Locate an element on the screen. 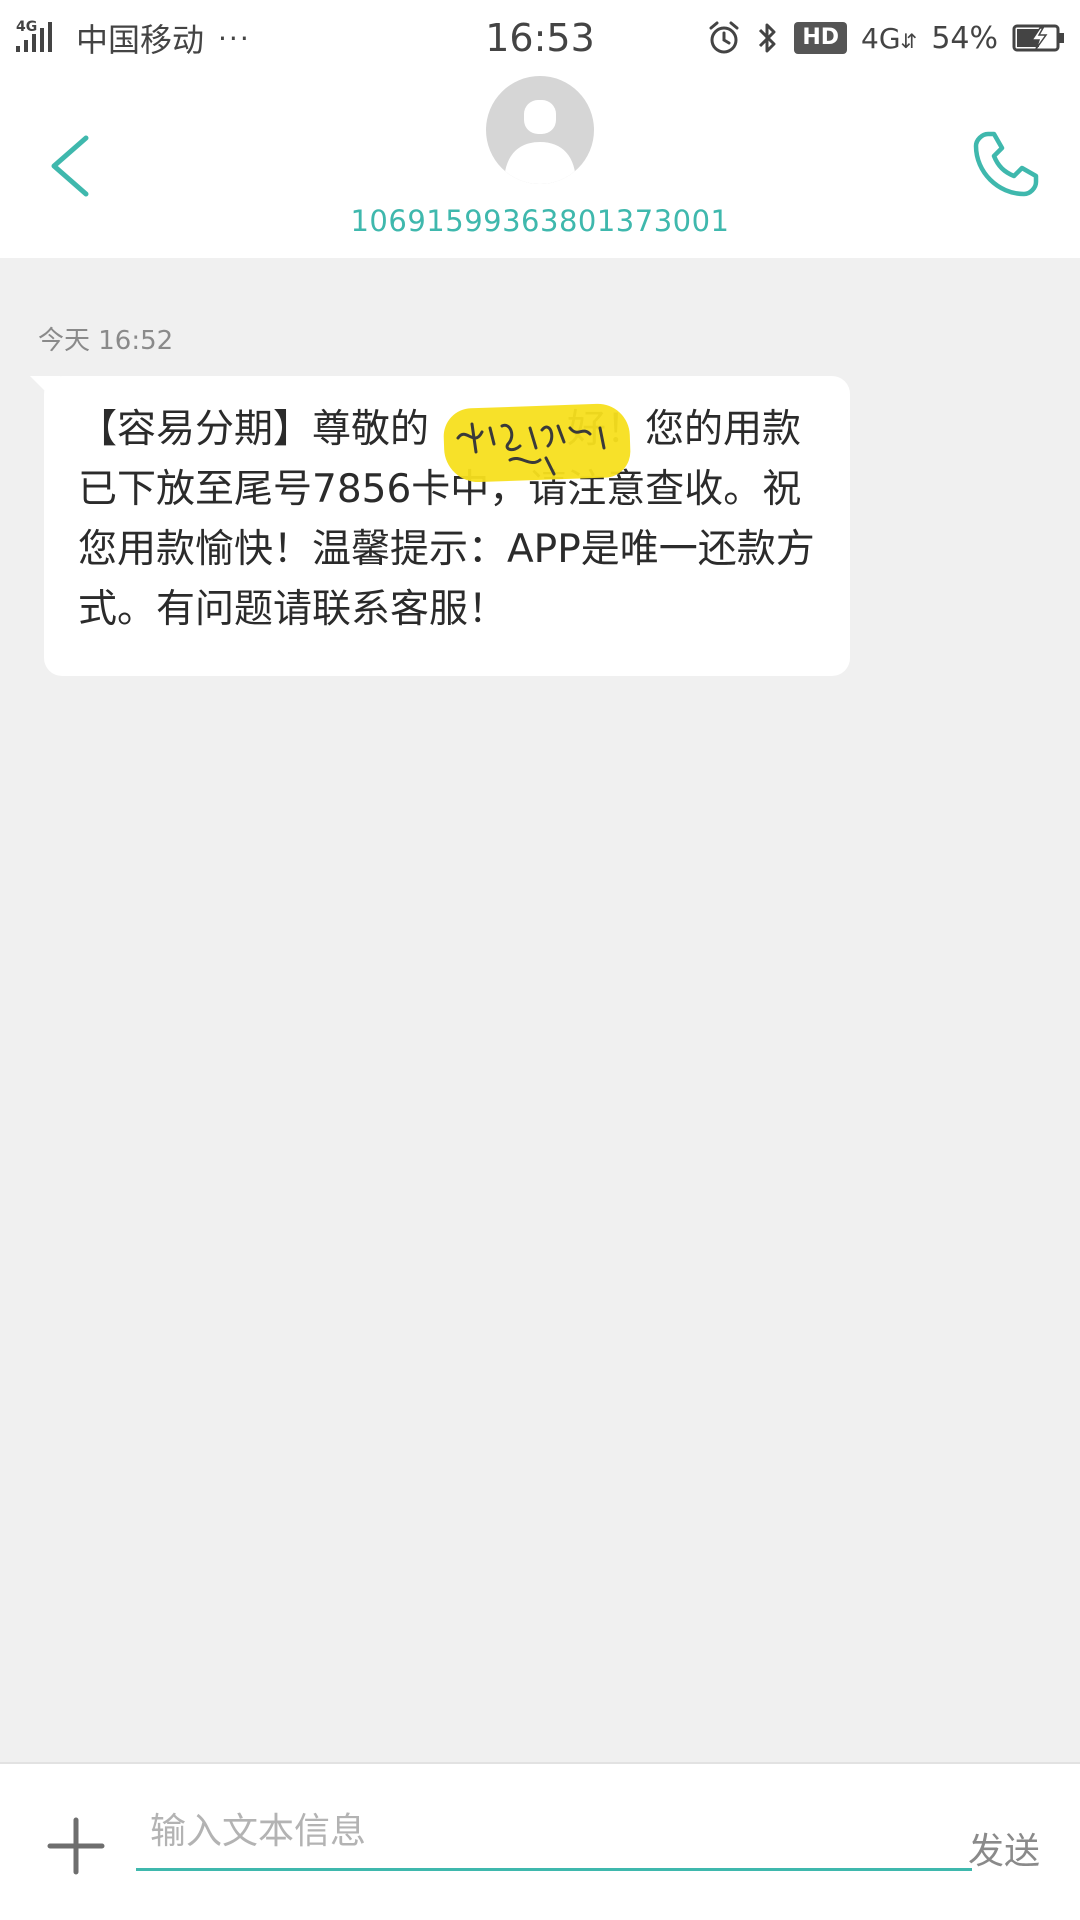 This screenshot has height=1920, width=1080. send-button: 发送 is located at coordinates (1004, 1848).